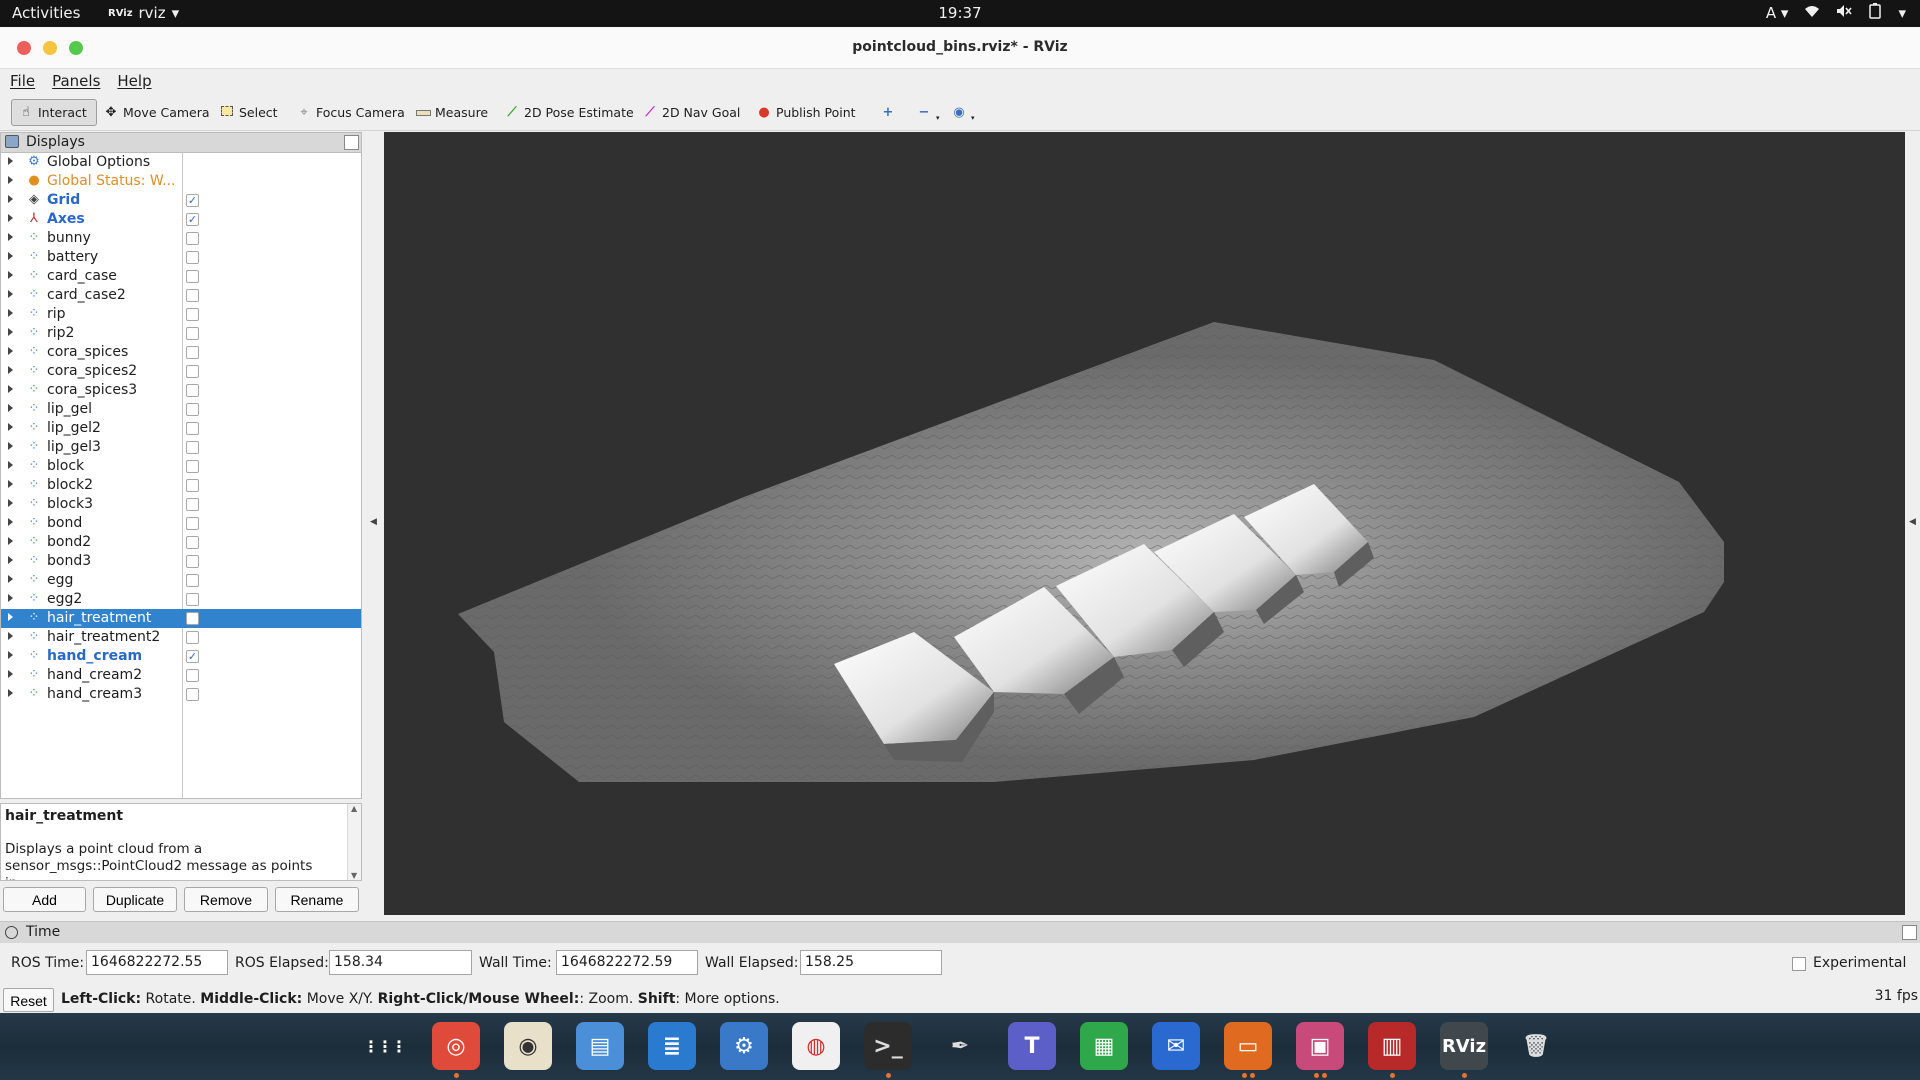  Describe the element at coordinates (181, 428) in the screenshot. I see `display-row: ⁘ lip_gel2` at that location.